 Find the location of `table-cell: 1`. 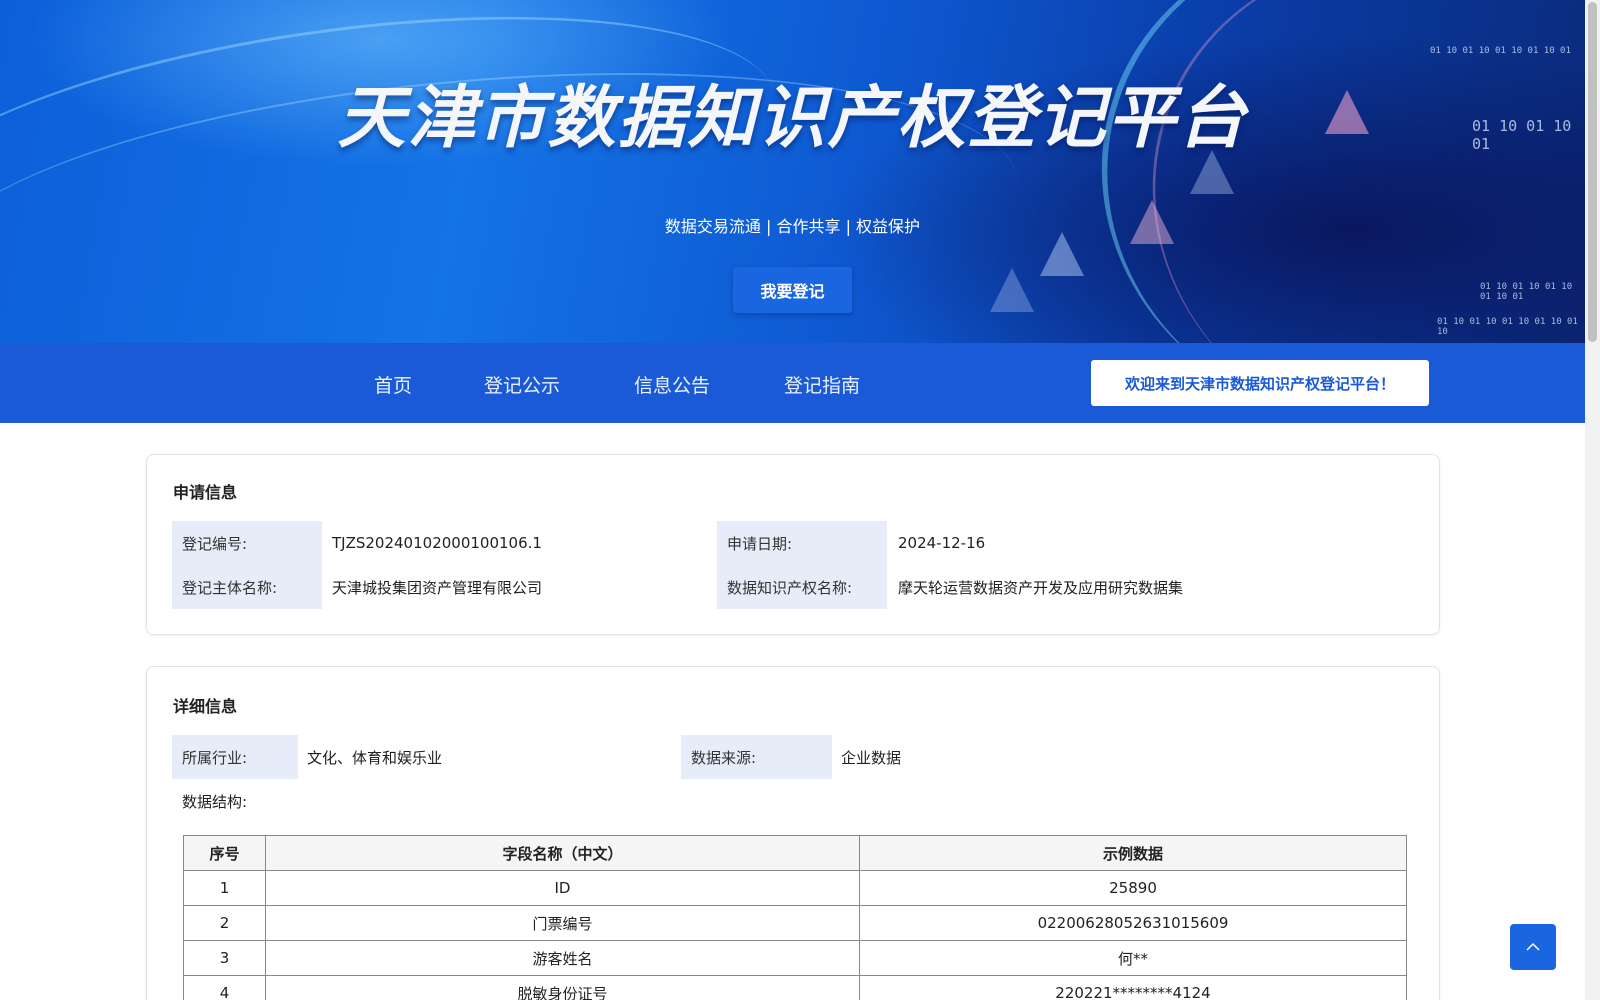

table-cell: 1 is located at coordinates (224, 888).